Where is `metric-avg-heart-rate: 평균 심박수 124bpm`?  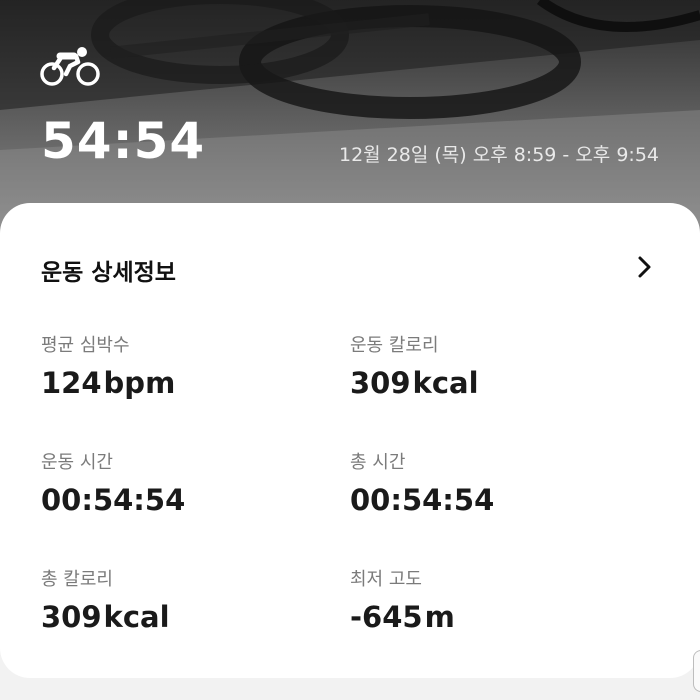
metric-avg-heart-rate: 평균 심박수 124bpm is located at coordinates (108, 365).